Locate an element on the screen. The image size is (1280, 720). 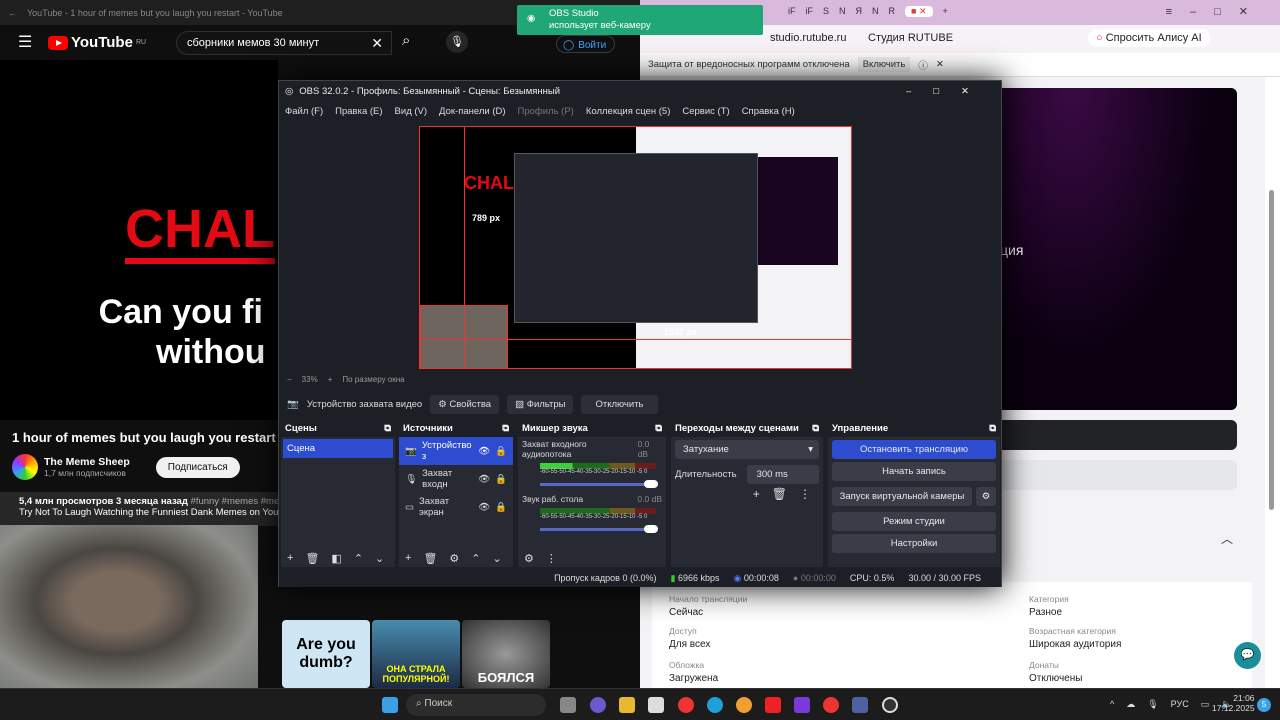
menu-file: Файл (F) is located at coordinates (304, 111).